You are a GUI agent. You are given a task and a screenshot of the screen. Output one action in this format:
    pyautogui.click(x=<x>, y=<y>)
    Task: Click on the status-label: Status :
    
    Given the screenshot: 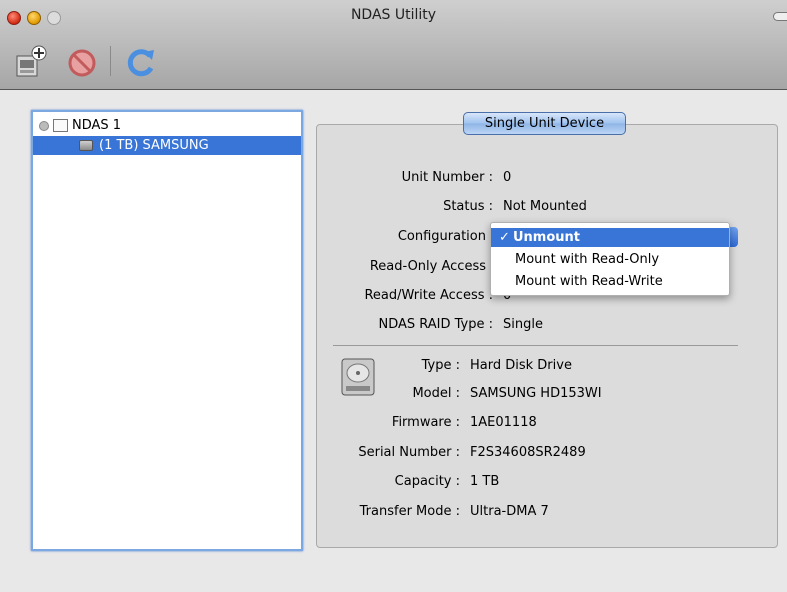 What is the action you would take?
    pyautogui.click(x=468, y=206)
    